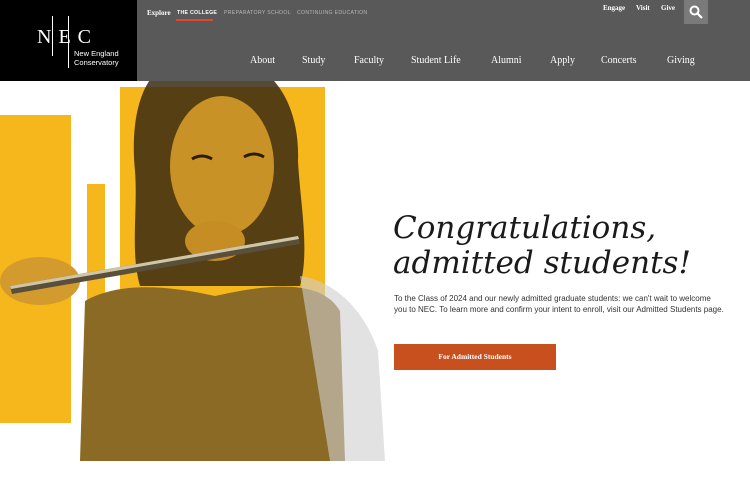  Describe the element at coordinates (475, 357) in the screenshot. I see `admitted-students-button: For Admitted Students` at that location.